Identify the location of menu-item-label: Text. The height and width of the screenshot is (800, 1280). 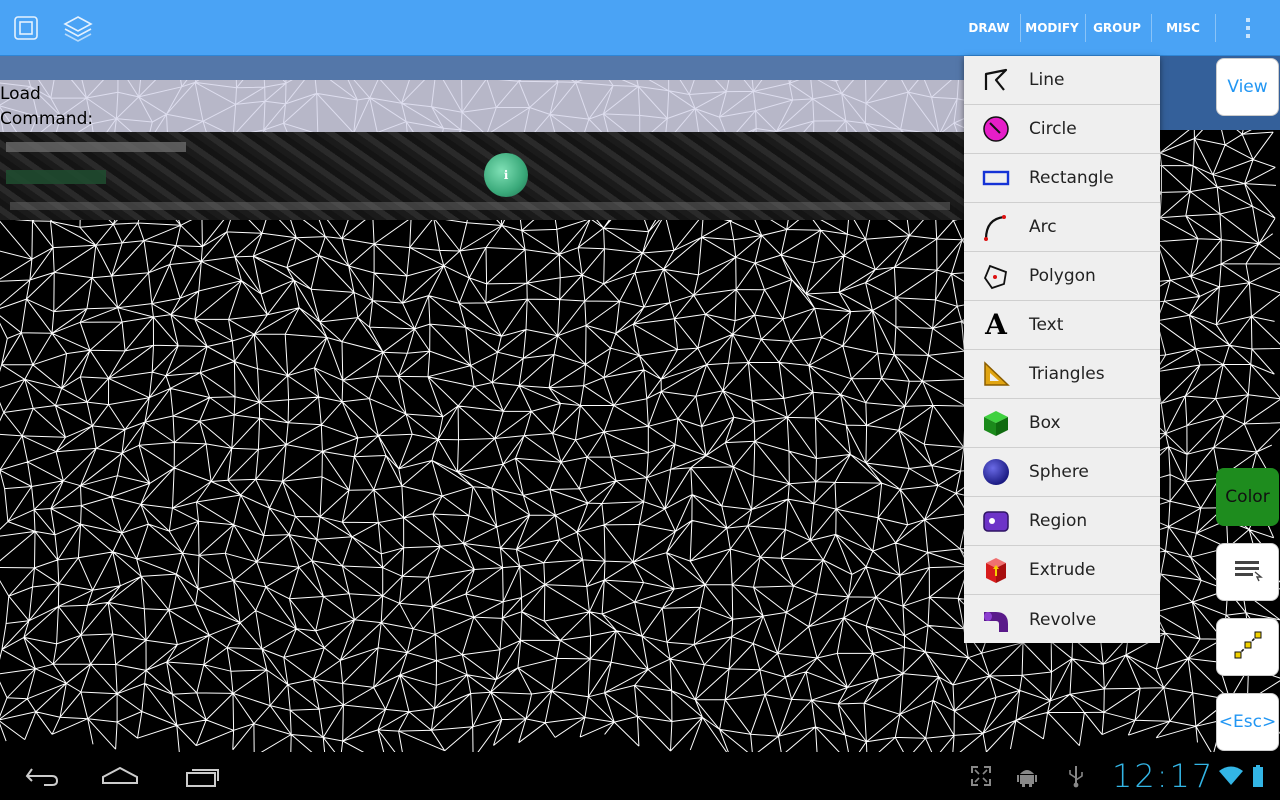
(1046, 325).